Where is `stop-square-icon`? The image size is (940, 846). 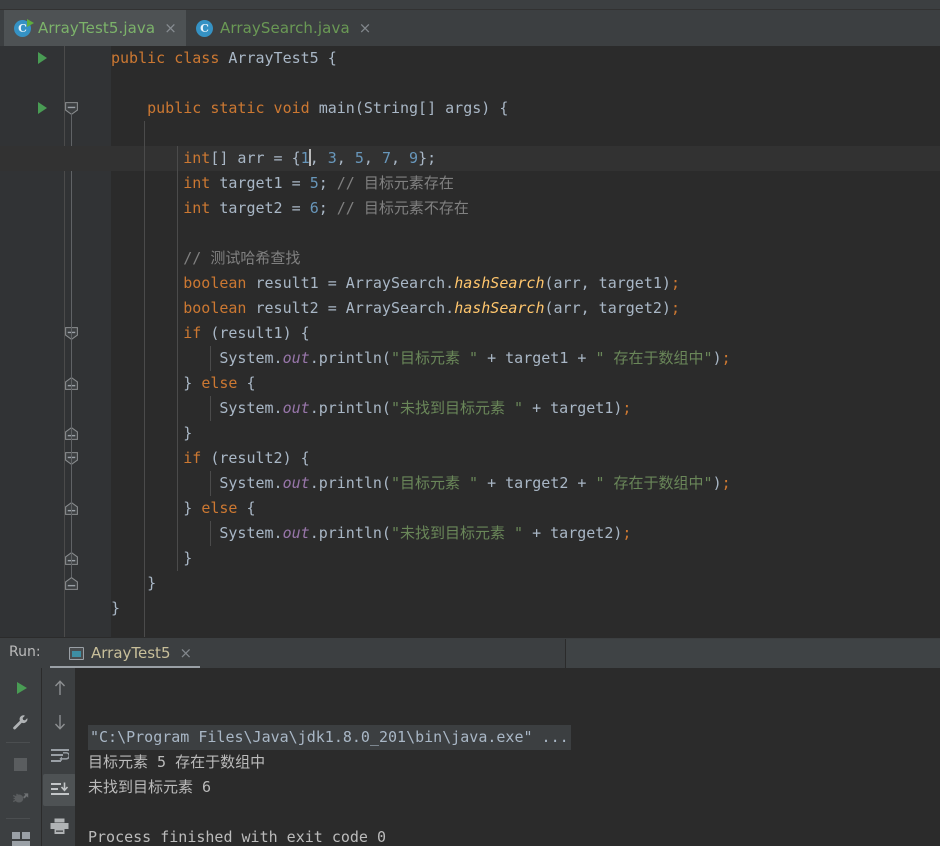 stop-square-icon is located at coordinates (20, 764).